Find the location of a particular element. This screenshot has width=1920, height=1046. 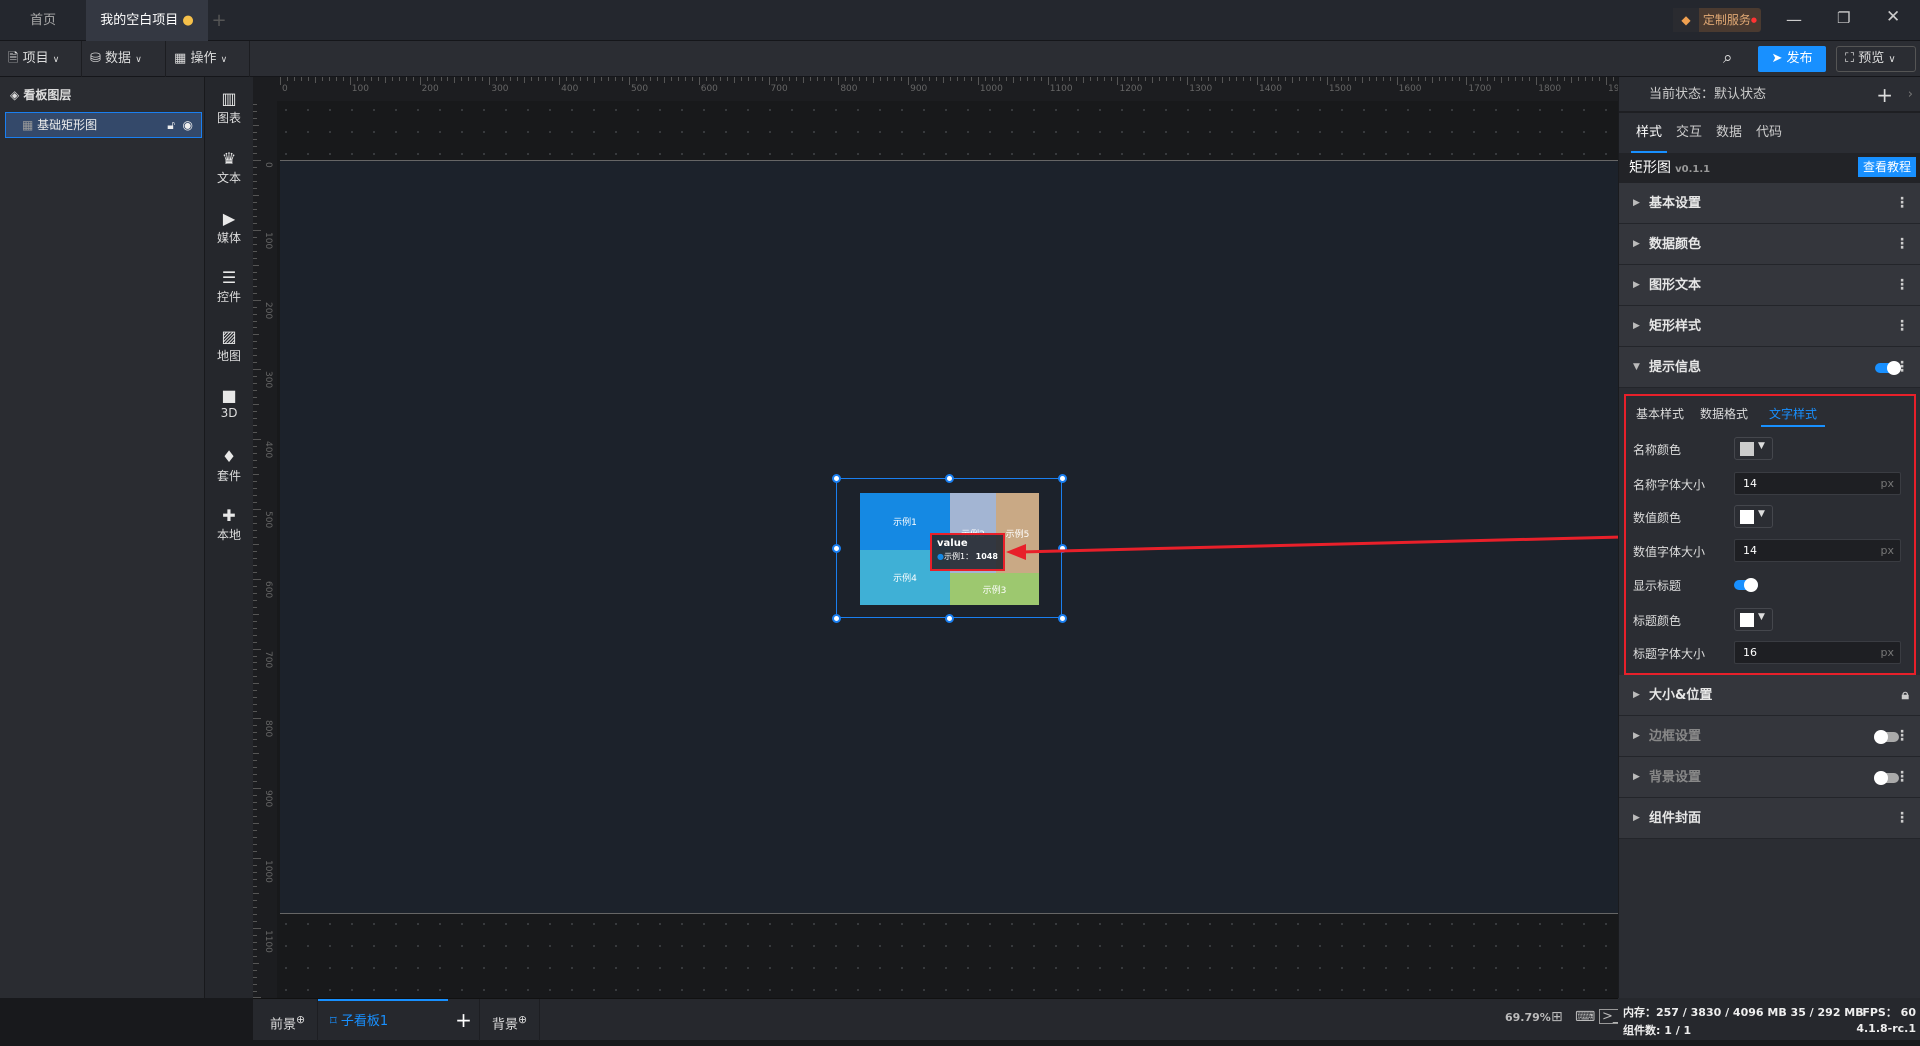

title-color-picker: ▼ is located at coordinates (1753, 619).